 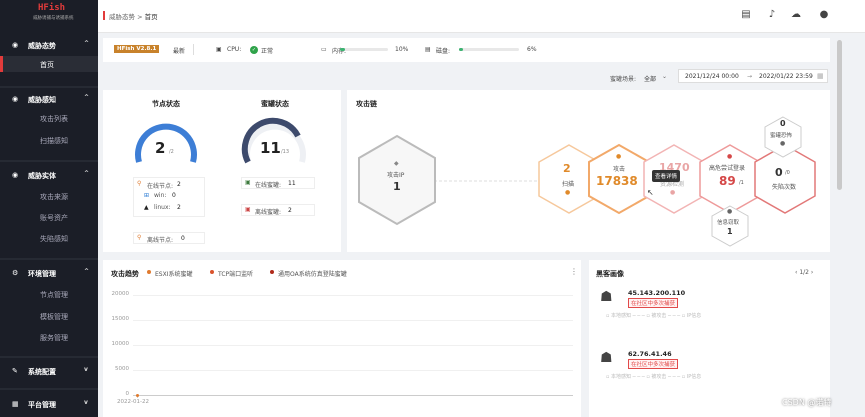 I want to click on date-range-picker: 2021/12/24 00:00 → 2022/01/22 23:59 ▦, so click(x=753, y=76).